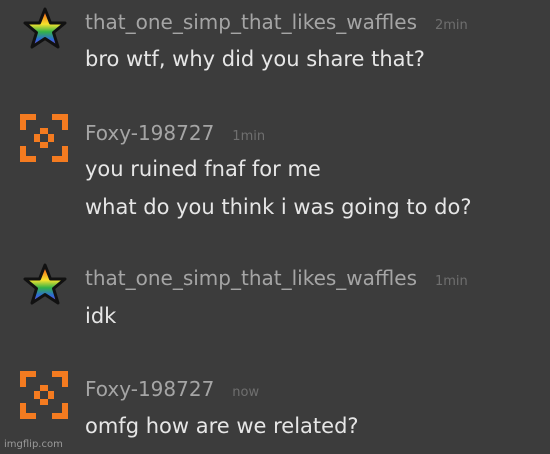 The image size is (550, 454). I want to click on watermark: imgflip.com, so click(33, 444).